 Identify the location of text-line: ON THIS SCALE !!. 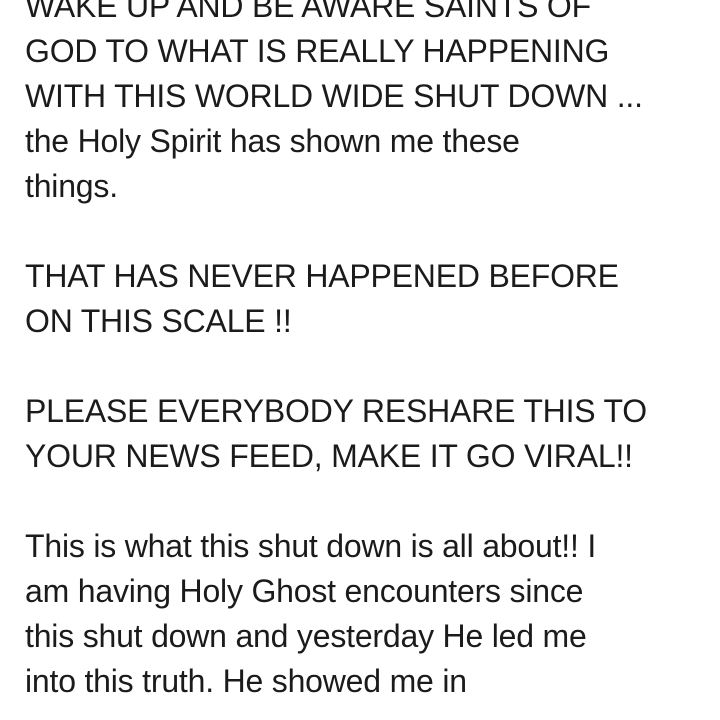
(158, 321).